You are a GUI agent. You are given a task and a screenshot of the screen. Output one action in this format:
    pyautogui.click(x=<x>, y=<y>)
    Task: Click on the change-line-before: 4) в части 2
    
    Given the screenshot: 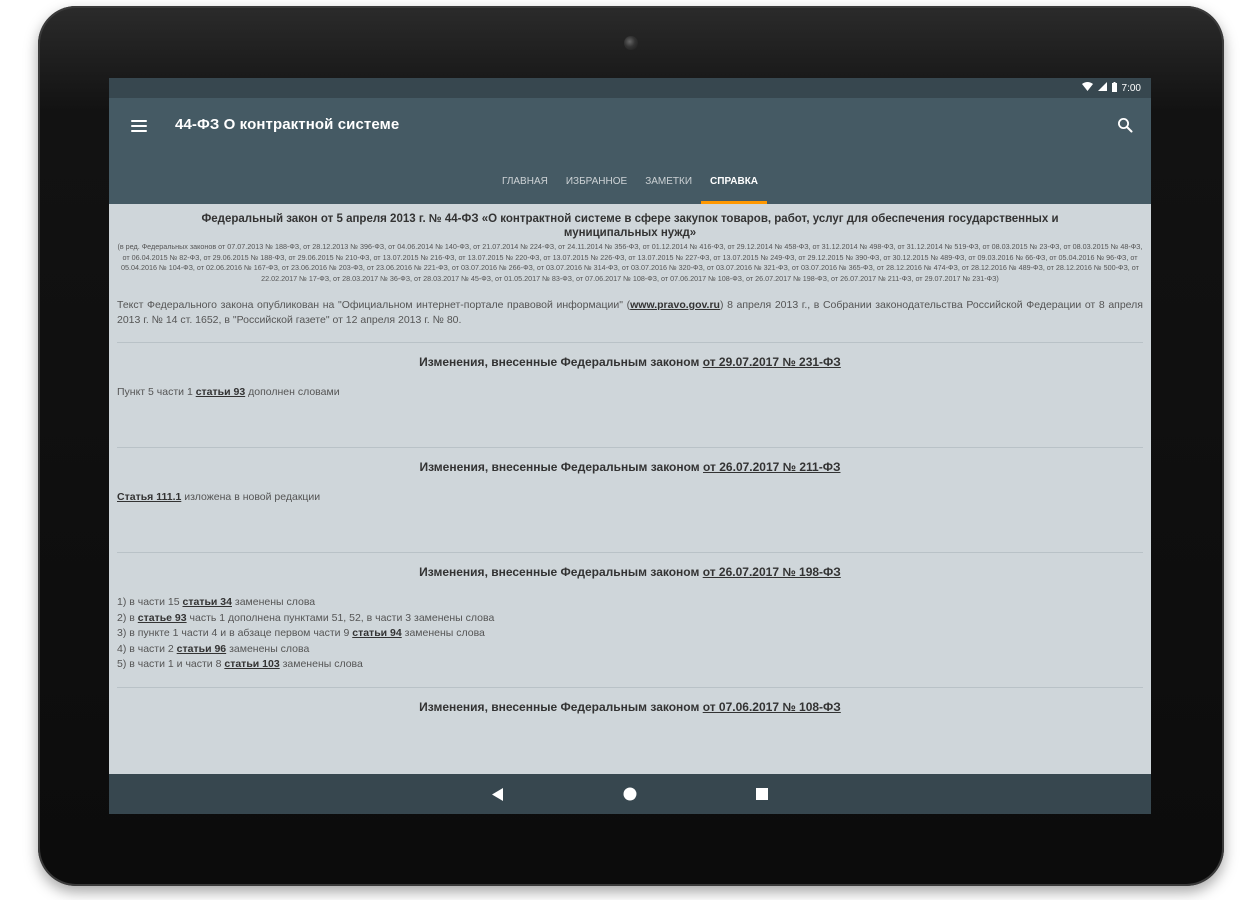 What is the action you would take?
    pyautogui.click(x=147, y=648)
    